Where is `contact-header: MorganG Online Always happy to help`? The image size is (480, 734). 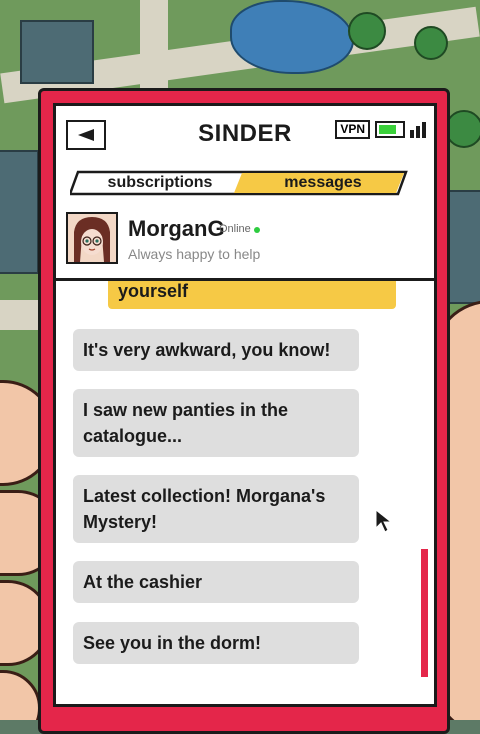 contact-header: MorganG Online Always happy to help is located at coordinates (245, 243).